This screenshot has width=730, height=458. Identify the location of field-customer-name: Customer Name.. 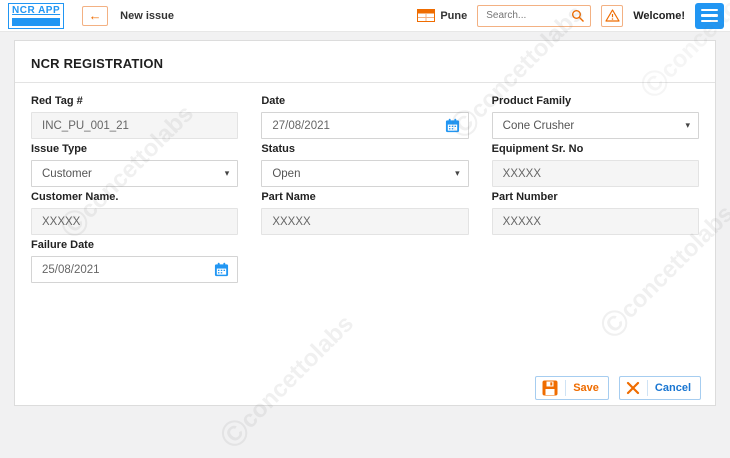
(134, 213).